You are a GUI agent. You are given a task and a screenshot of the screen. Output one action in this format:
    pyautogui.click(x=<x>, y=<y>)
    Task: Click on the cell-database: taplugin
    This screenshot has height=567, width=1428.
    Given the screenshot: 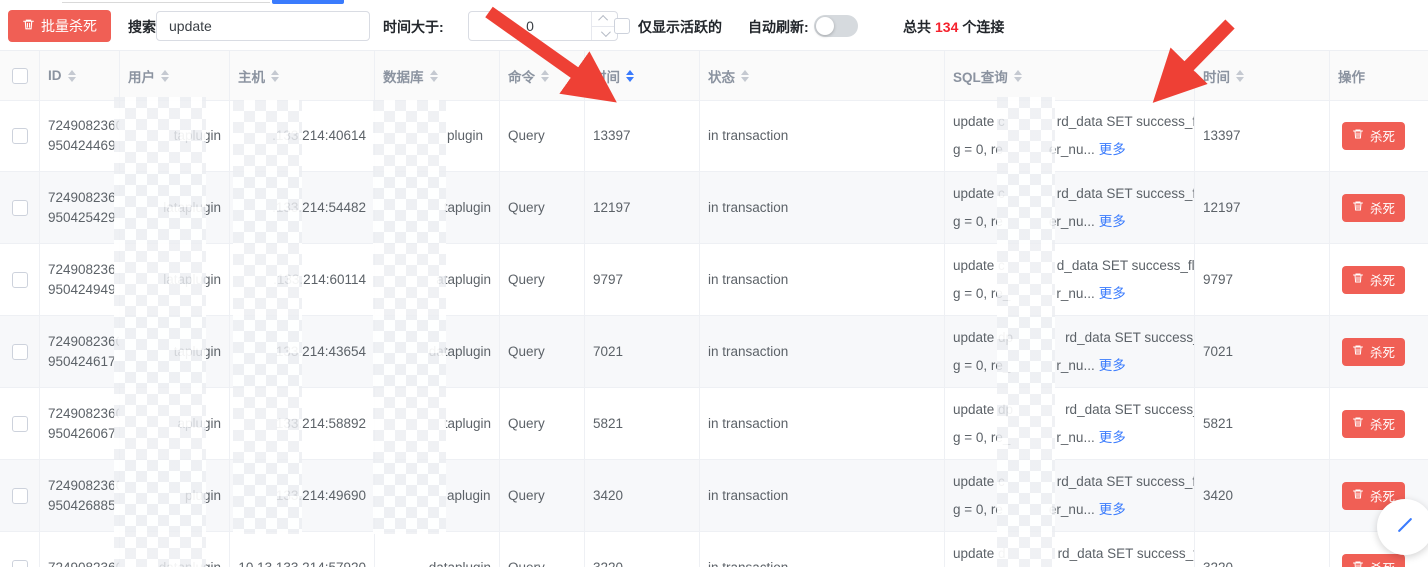 What is the action you would take?
    pyautogui.click(x=437, y=208)
    